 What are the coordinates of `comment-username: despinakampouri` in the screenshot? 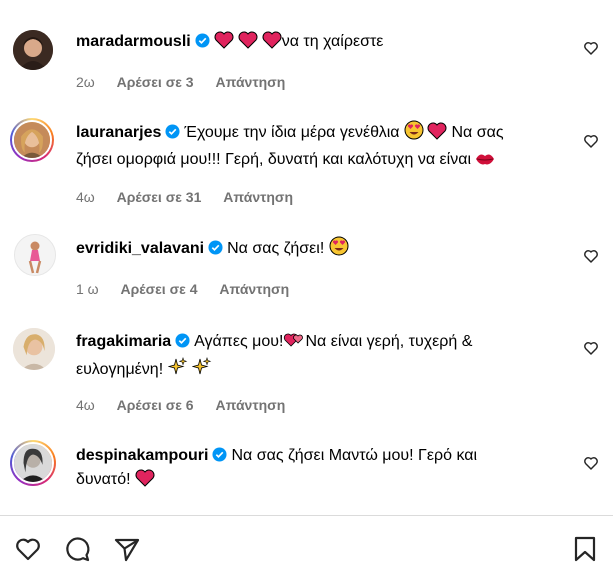 It's located at (142, 455).